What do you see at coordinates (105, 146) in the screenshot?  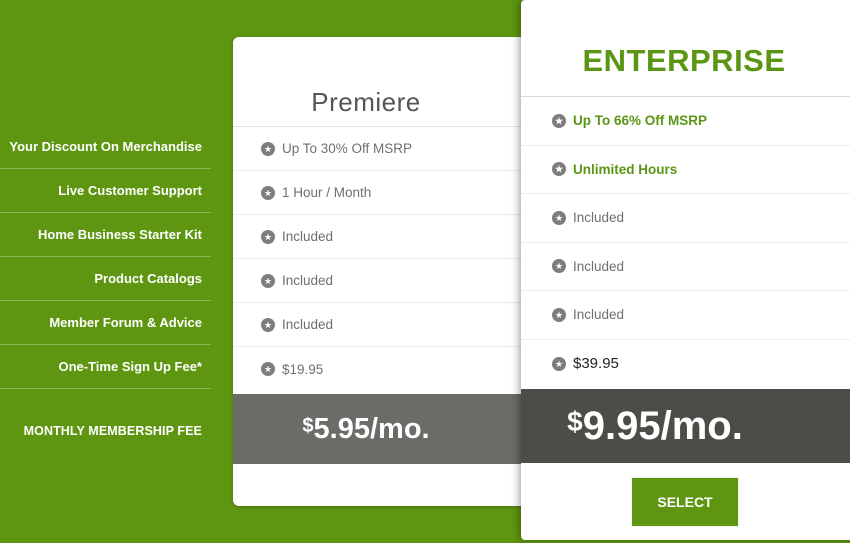 I see `label-discount: Your Discount On Merchandise` at bounding box center [105, 146].